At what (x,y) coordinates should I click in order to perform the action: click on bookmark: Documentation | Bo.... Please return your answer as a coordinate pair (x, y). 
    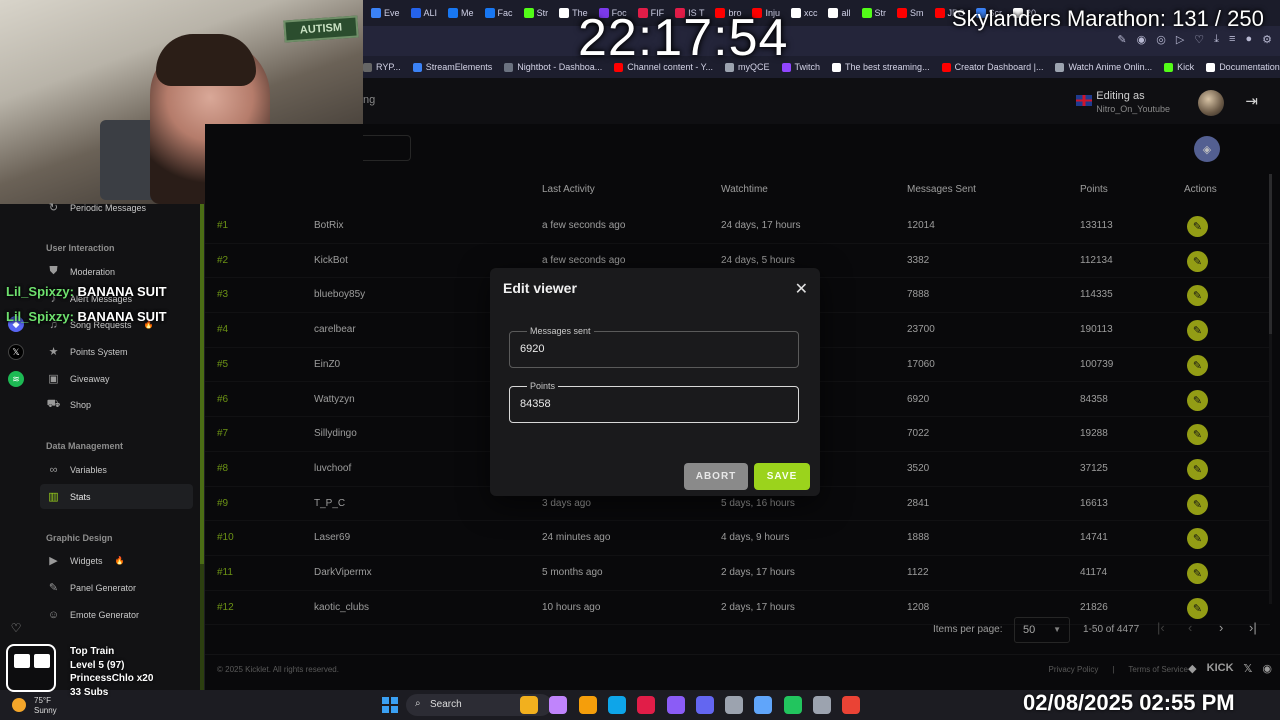
    Looking at the image, I should click on (1243, 67).